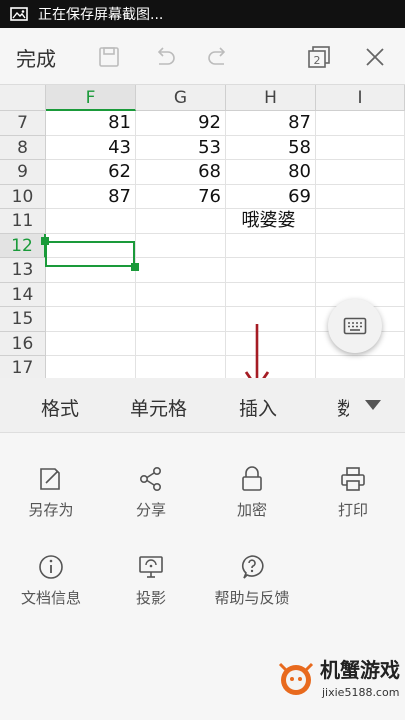  What do you see at coordinates (353, 492) in the screenshot?
I see `print-button: 打印` at bounding box center [353, 492].